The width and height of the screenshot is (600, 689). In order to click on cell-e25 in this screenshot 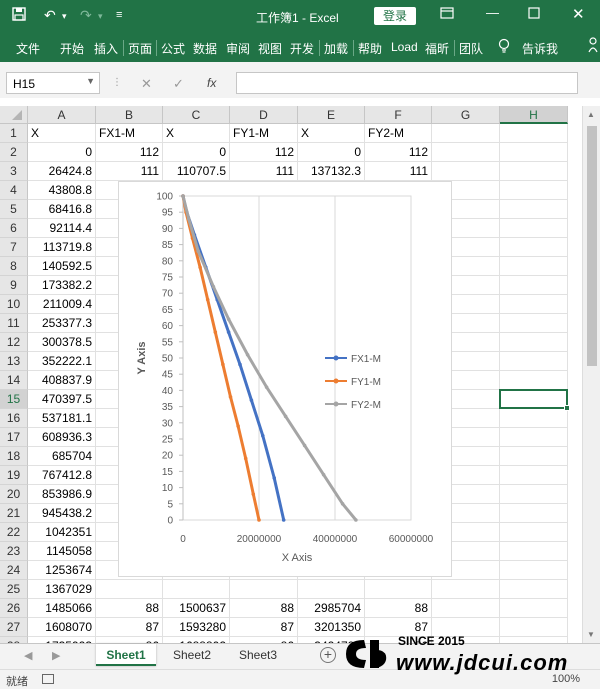, I will do `click(331, 589)`.